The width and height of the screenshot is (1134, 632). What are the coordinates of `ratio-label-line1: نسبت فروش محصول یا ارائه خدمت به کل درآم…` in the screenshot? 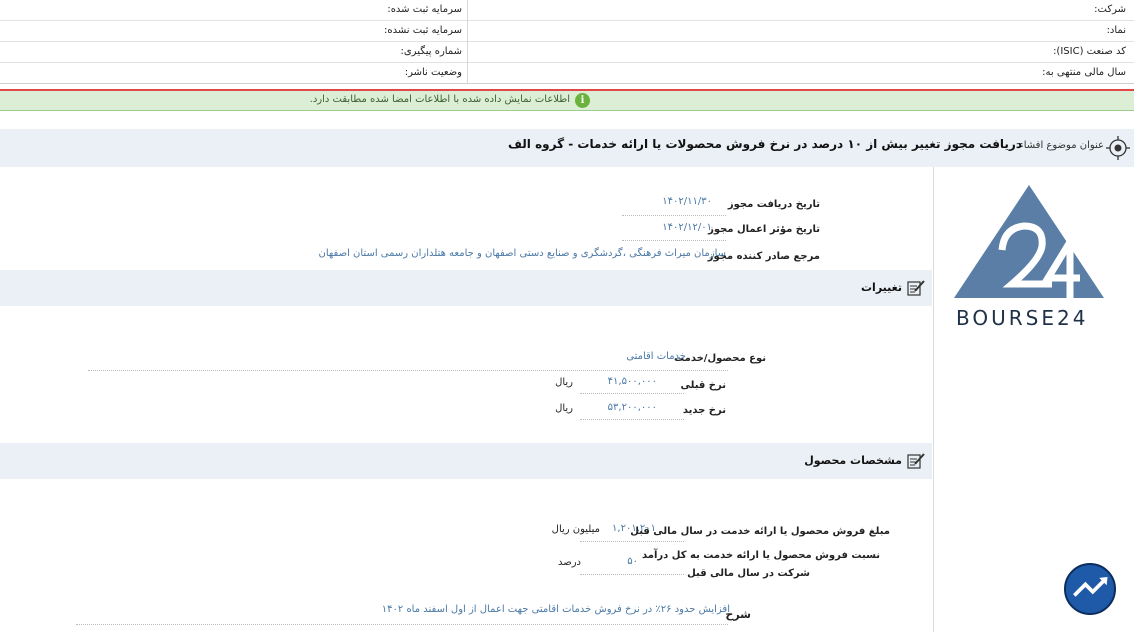 It's located at (761, 555).